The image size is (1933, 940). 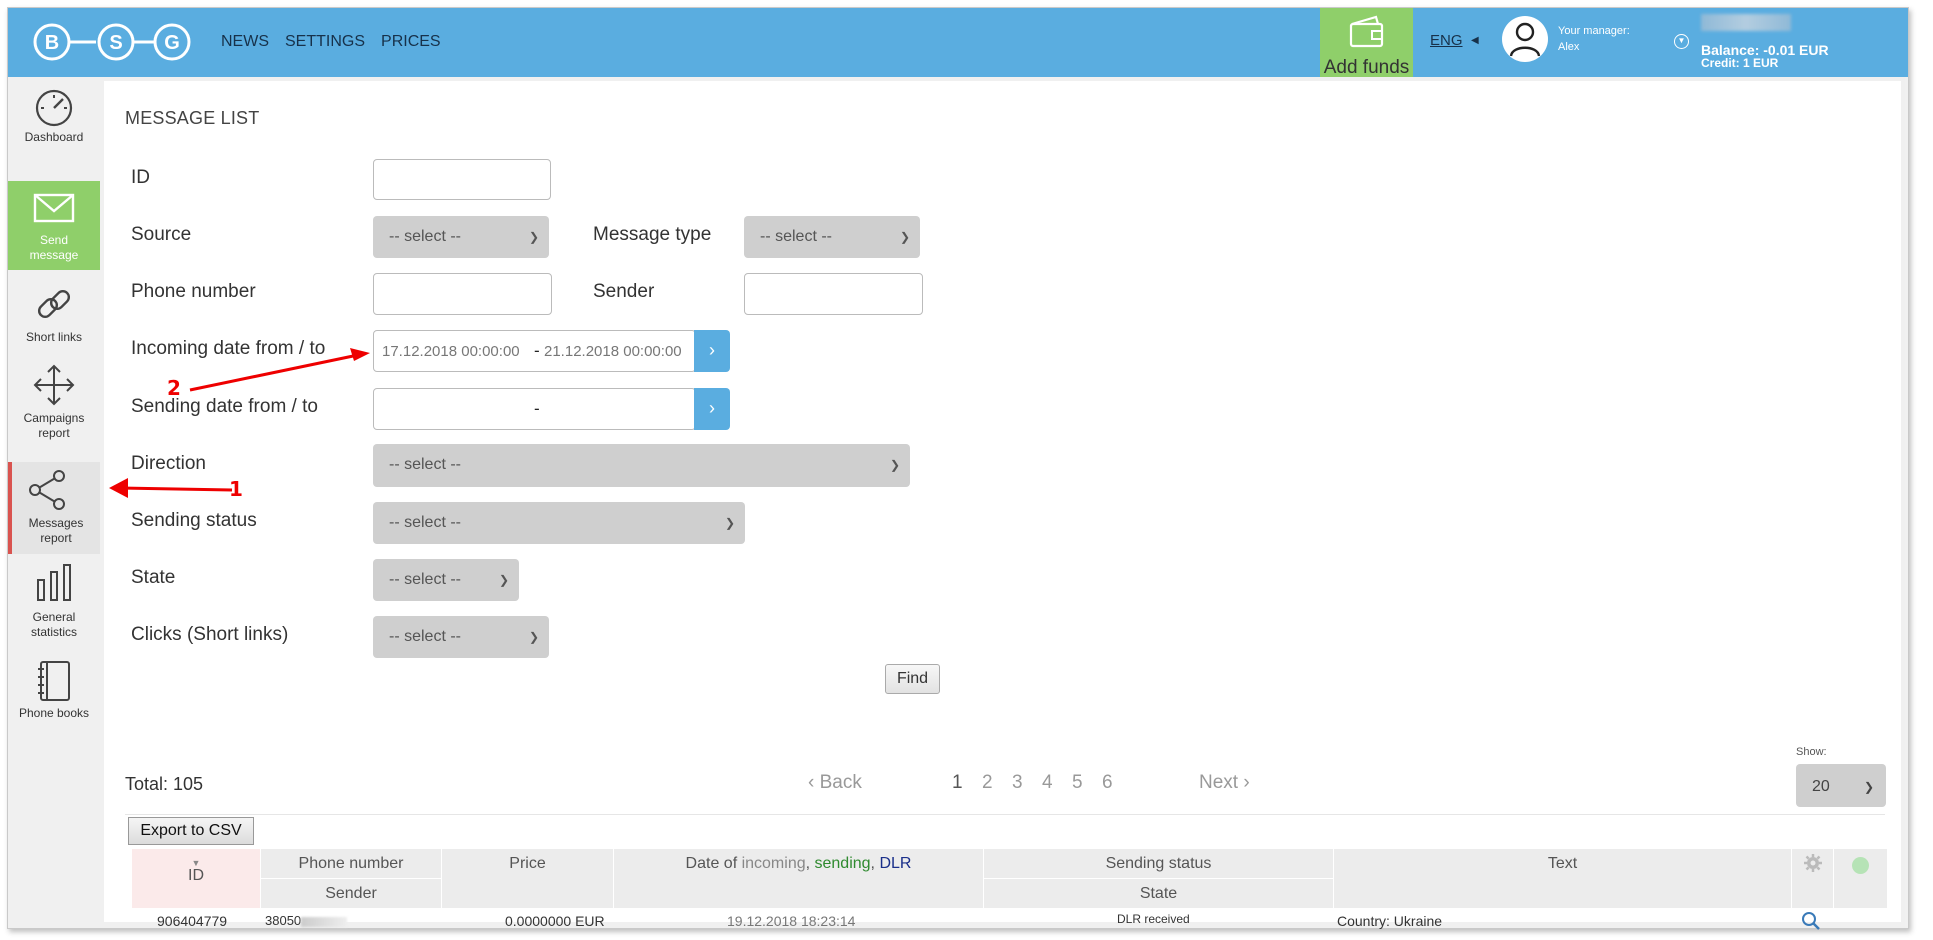 I want to click on bsg-logo: B S G, so click(x=120, y=42).